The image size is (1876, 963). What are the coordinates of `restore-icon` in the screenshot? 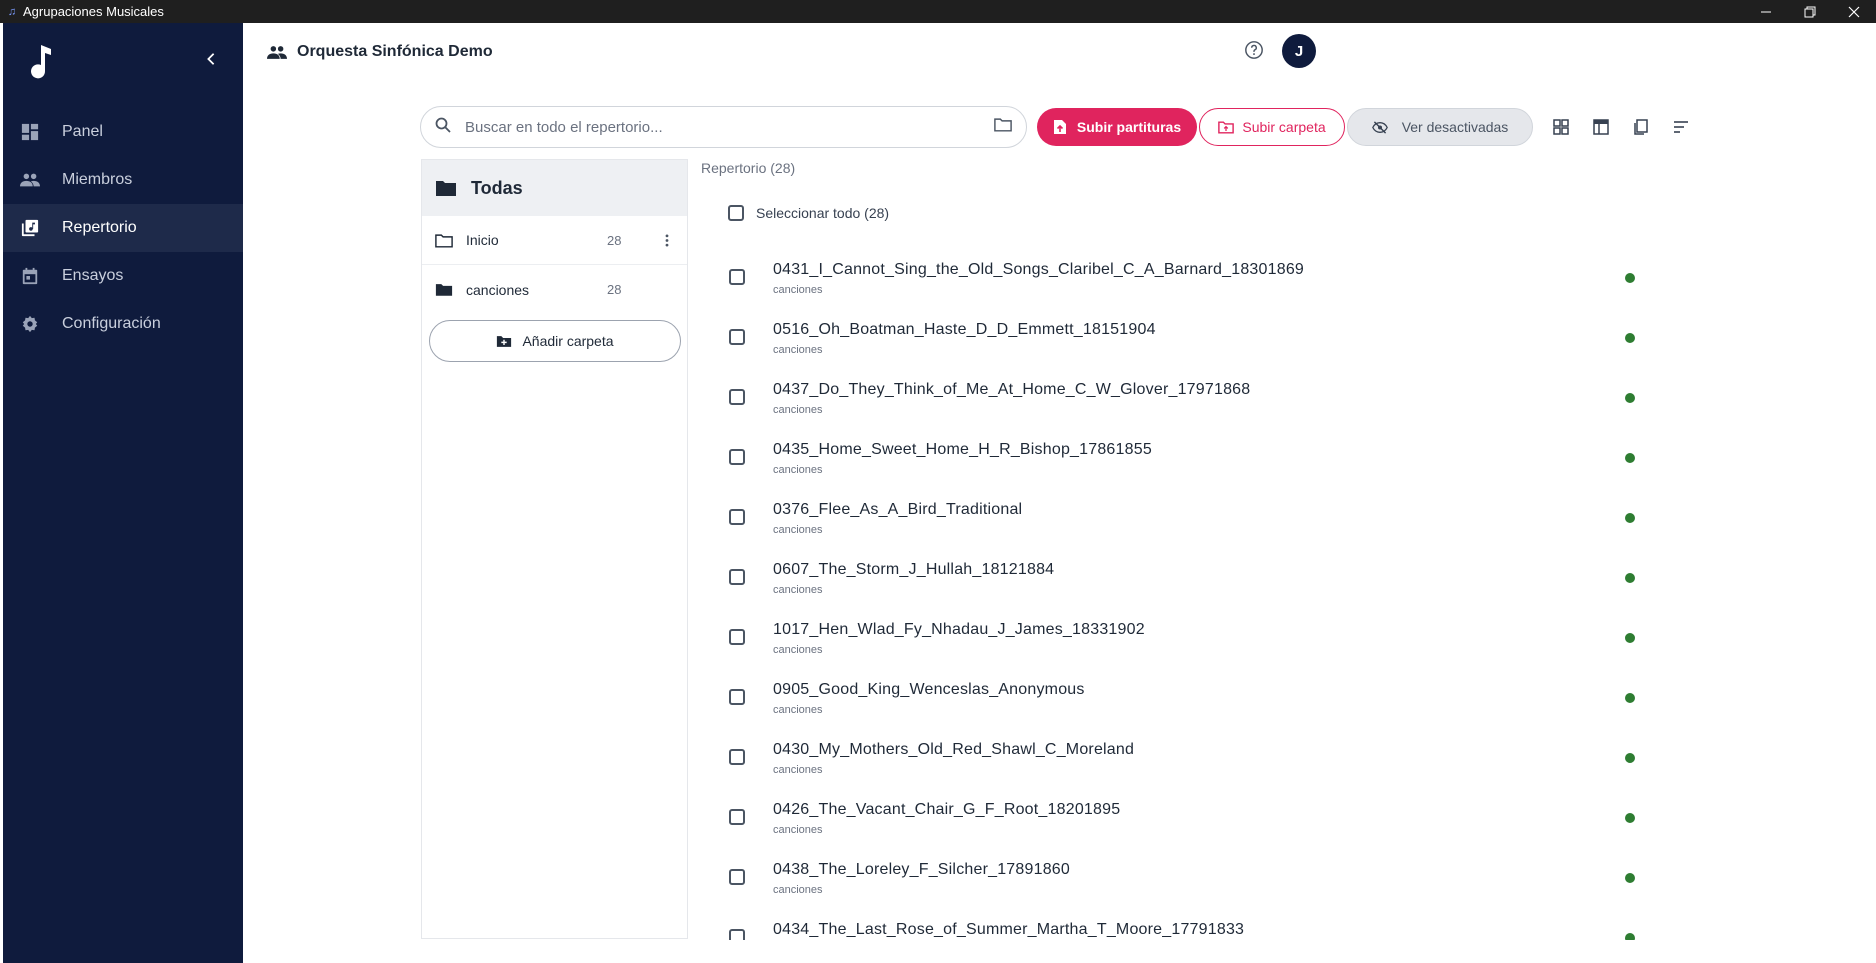 It's located at (1810, 11).